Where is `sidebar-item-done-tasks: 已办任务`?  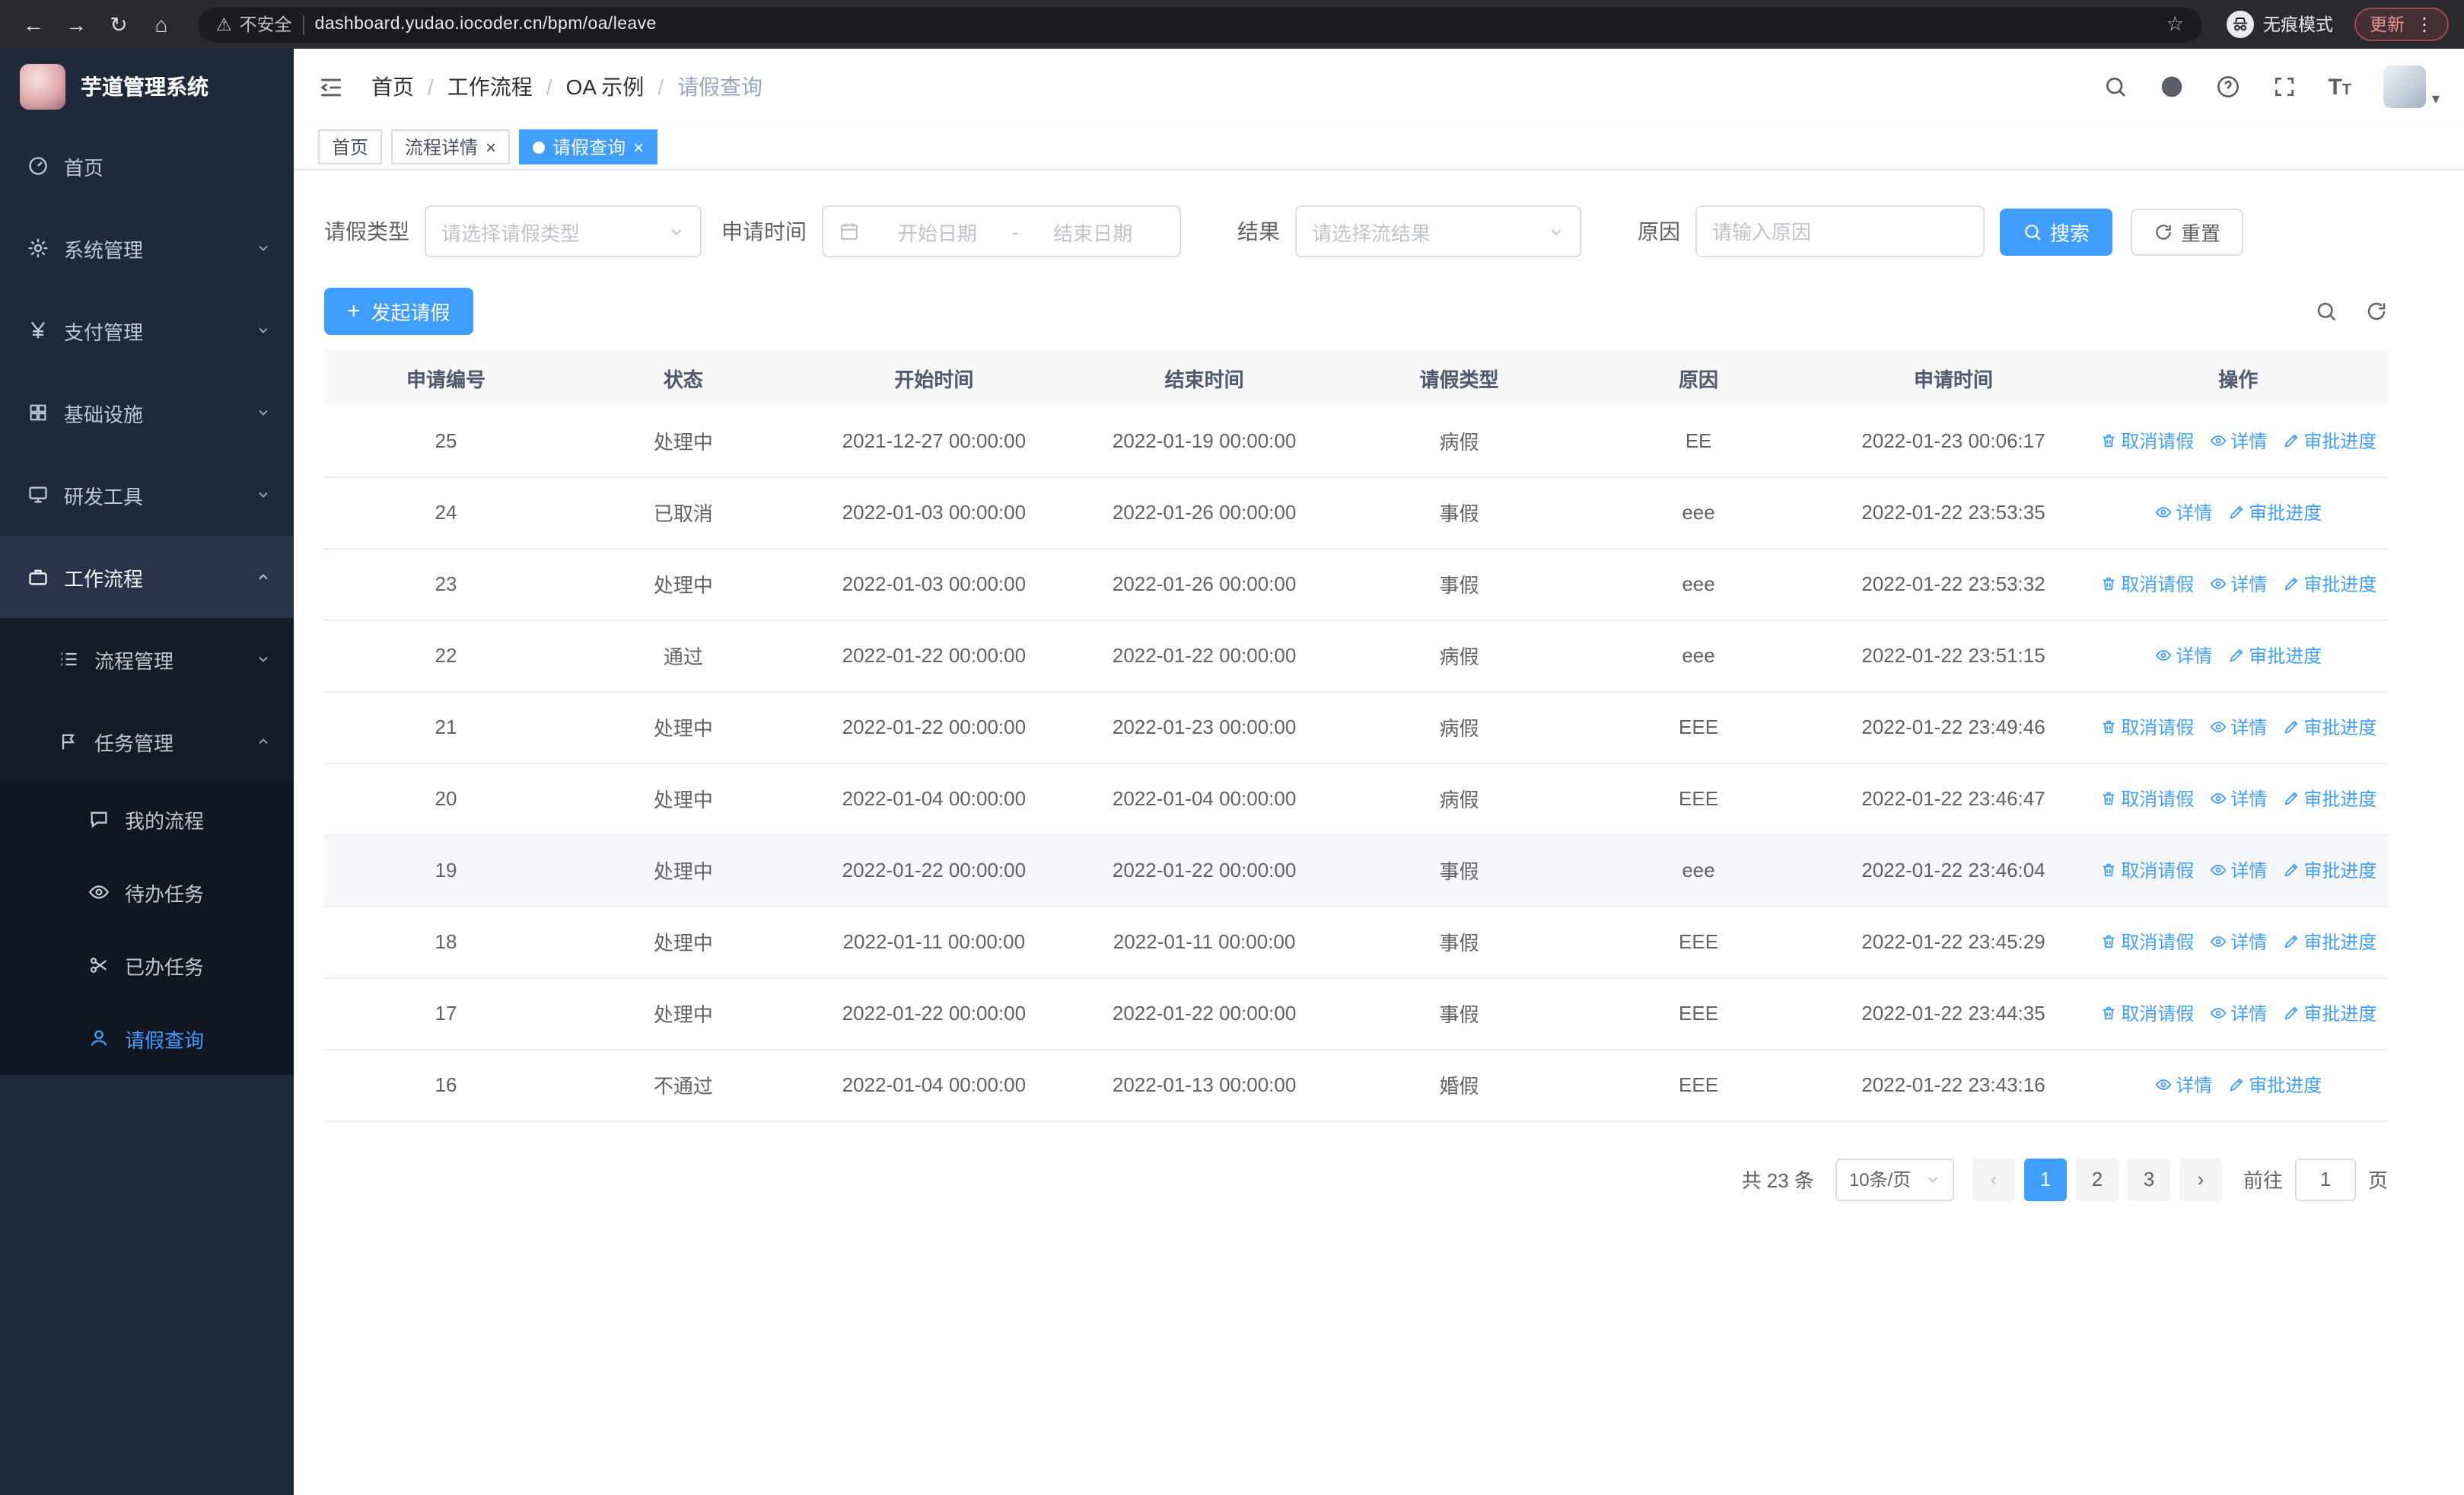
sidebar-item-done-tasks: 已办任务 is located at coordinates (147, 965).